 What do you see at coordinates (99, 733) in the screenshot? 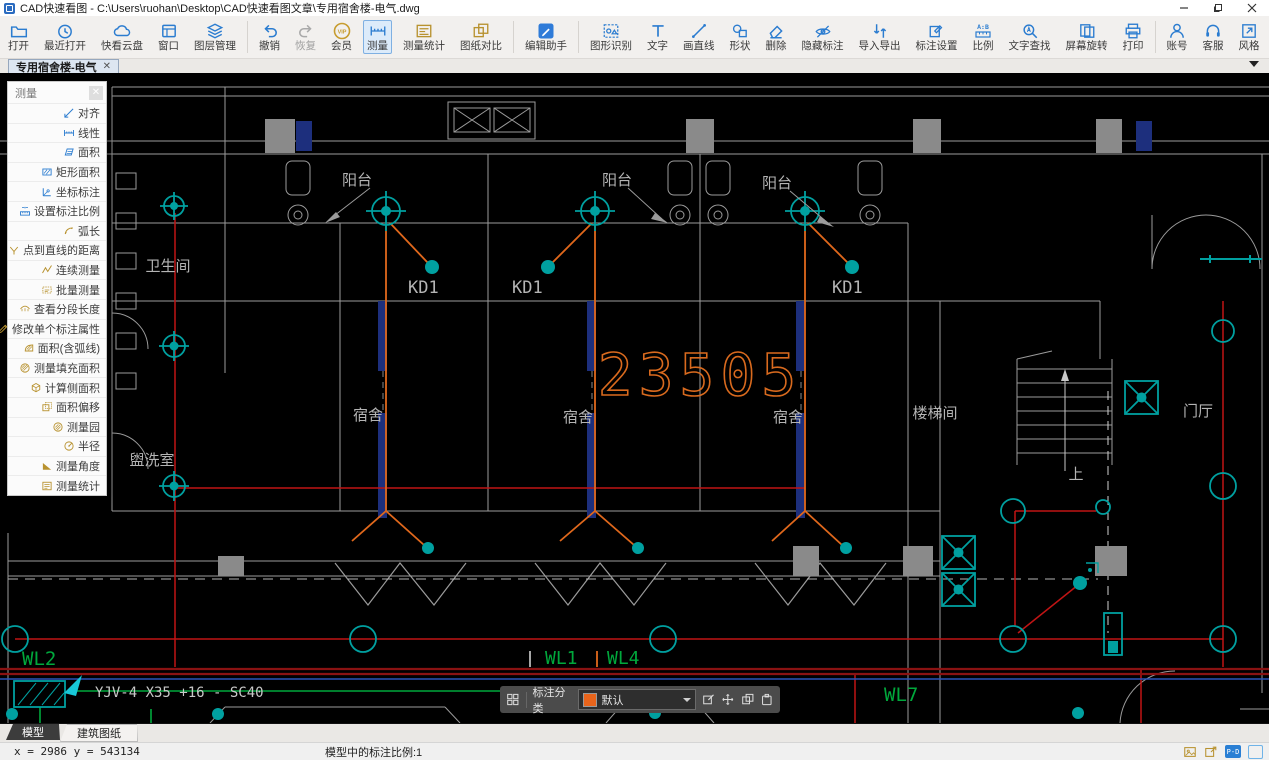
I see `sheet-tab-architecture: 建筑图纸` at bounding box center [99, 733].